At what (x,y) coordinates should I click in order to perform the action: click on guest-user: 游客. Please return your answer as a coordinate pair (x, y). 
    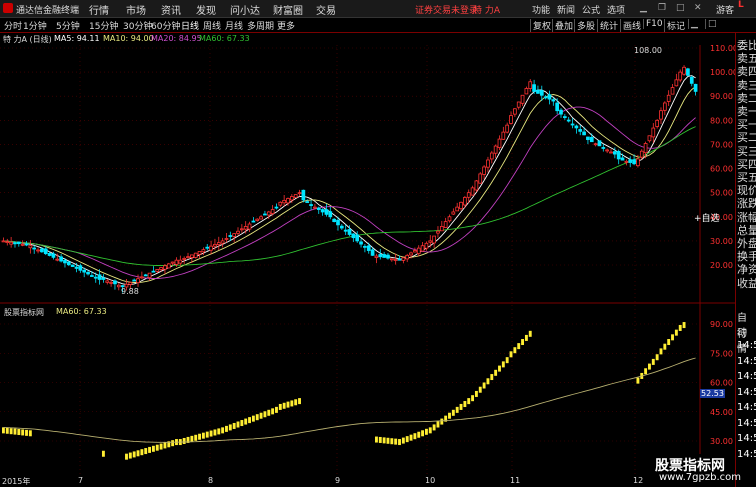
    Looking at the image, I should click on (725, 9).